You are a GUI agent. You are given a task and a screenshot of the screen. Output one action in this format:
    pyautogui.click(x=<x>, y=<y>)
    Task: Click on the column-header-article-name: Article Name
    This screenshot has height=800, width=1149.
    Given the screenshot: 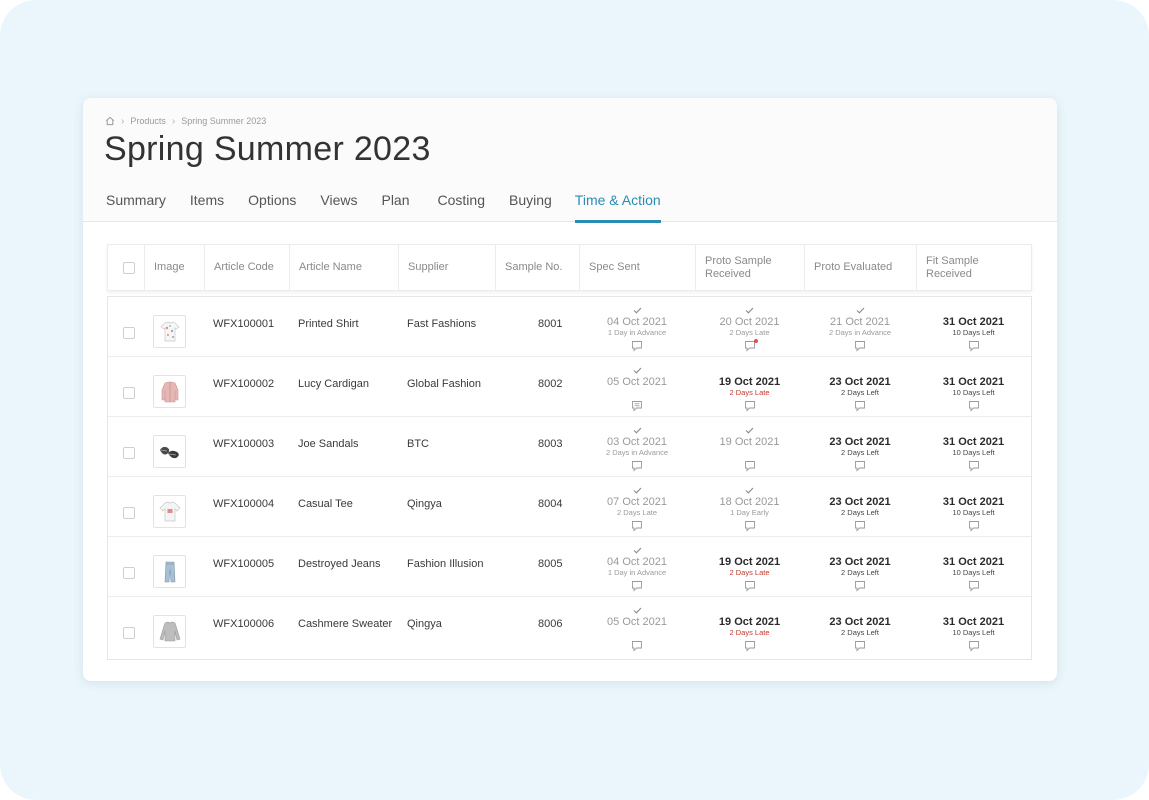 What is the action you would take?
    pyautogui.click(x=343, y=267)
    